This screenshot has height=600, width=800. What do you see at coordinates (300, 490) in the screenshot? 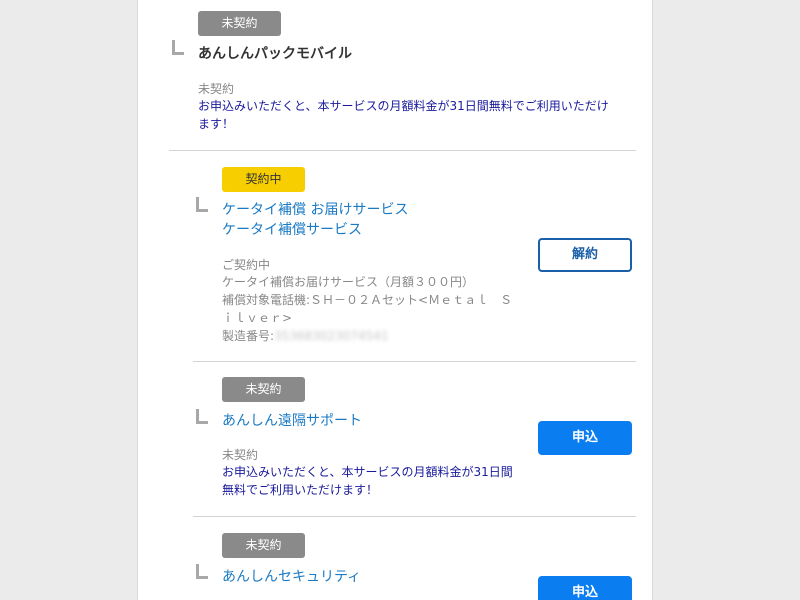
I see `service-description-continued: 無料でご利用いただけます！` at bounding box center [300, 490].